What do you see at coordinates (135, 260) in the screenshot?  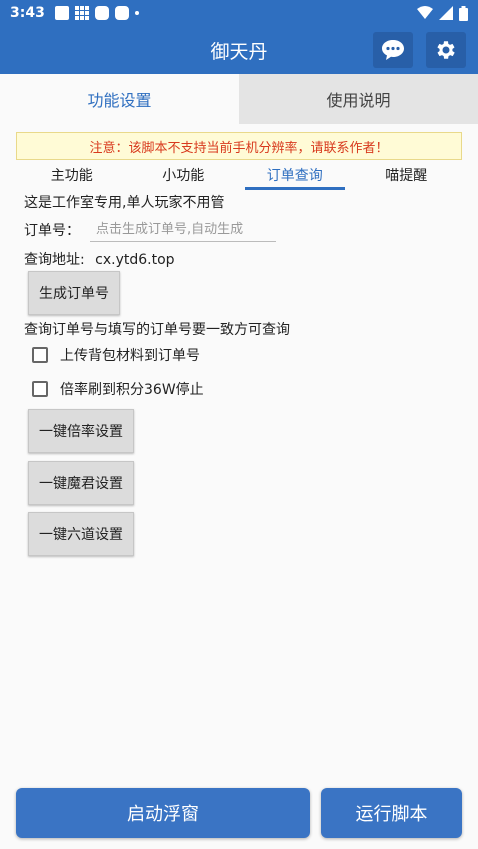 I see `query-address-url: cx.ytd6.top` at bounding box center [135, 260].